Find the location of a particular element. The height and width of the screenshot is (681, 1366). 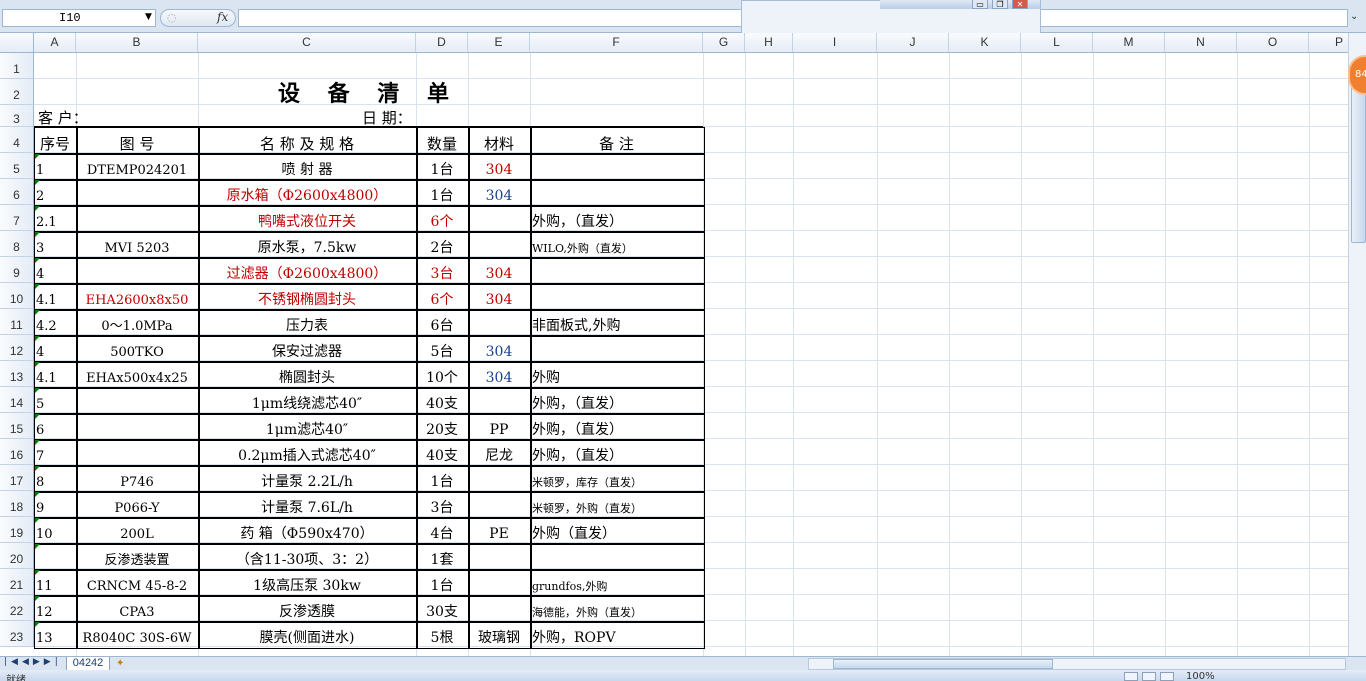

material-cell: PE is located at coordinates (499, 534).